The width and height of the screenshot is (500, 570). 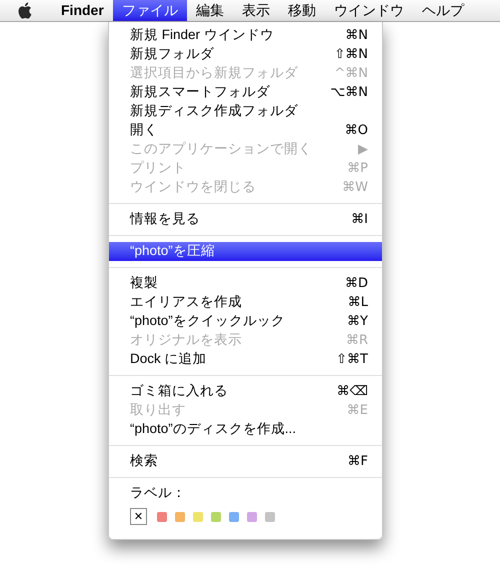 What do you see at coordinates (245, 391) in the screenshot?
I see `menu-item: ゴミ箱に入れる ⌘⌫` at bounding box center [245, 391].